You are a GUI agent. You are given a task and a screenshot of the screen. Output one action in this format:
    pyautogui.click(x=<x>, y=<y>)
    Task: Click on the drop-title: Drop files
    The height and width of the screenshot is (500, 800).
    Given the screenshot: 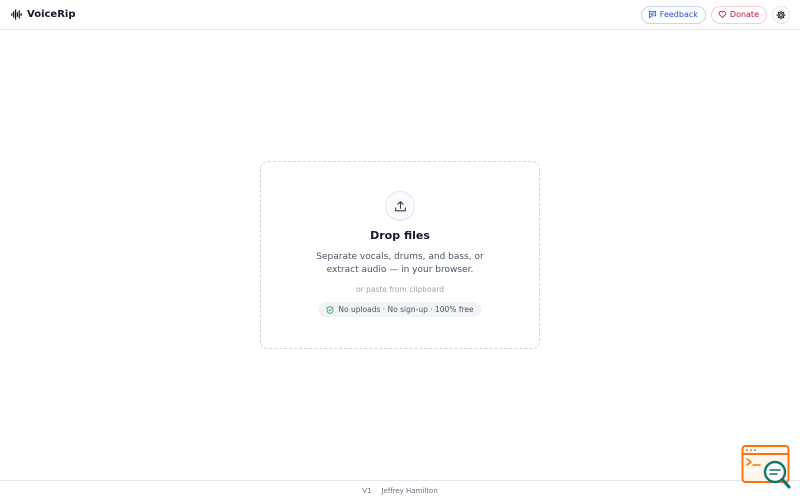 What is the action you would take?
    pyautogui.click(x=400, y=235)
    